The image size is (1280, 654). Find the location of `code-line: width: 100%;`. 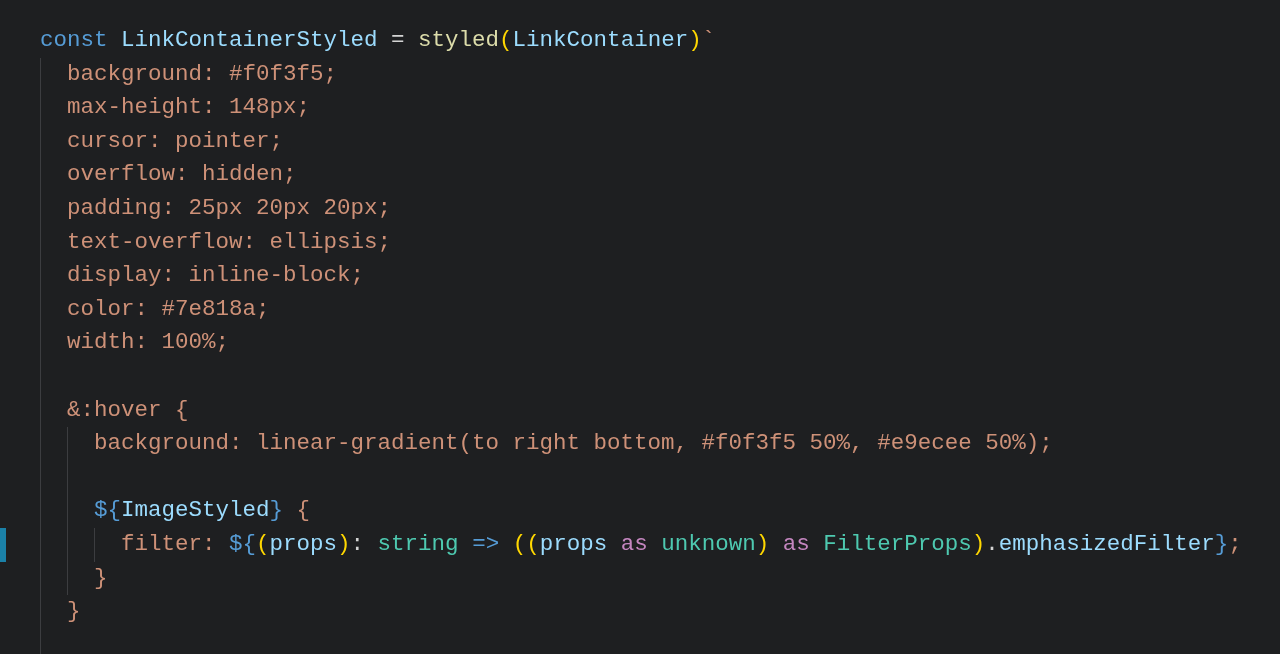

code-line: width: 100%; is located at coordinates (149, 343).